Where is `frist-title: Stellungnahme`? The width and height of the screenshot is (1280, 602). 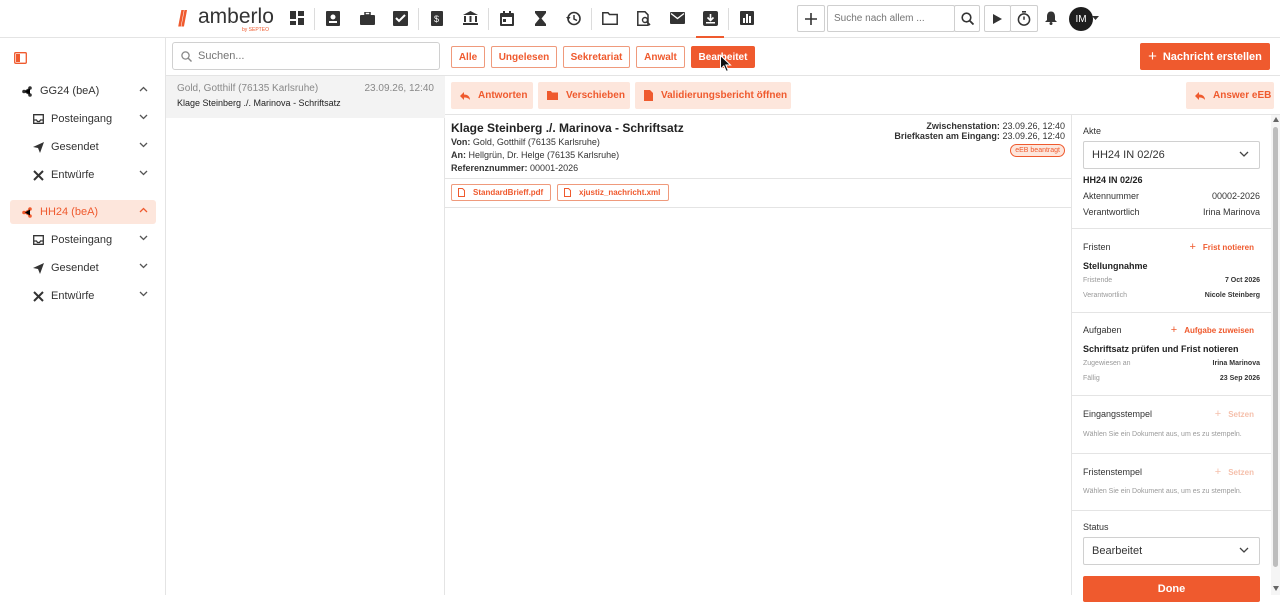 frist-title: Stellungnahme is located at coordinates (1115, 266).